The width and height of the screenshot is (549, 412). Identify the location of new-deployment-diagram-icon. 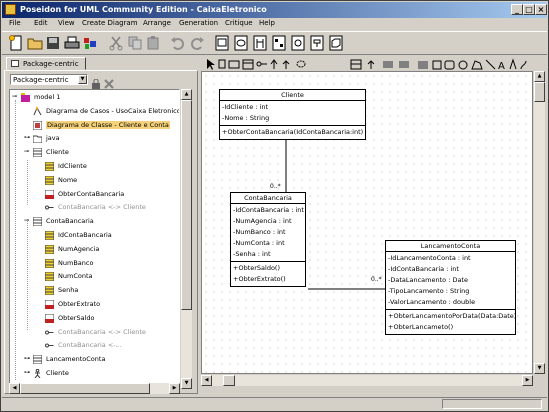
(336, 43).